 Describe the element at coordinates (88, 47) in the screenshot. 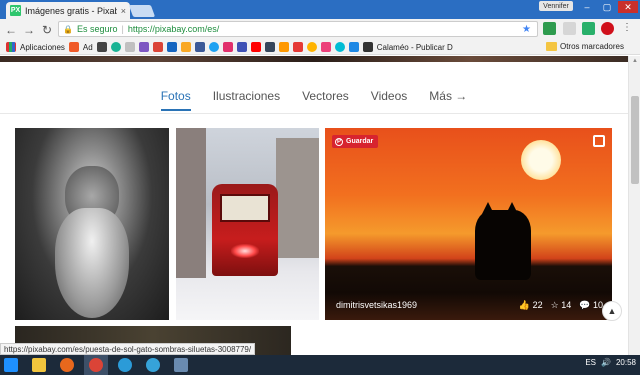

I see `bookmark-ad: Ad` at that location.